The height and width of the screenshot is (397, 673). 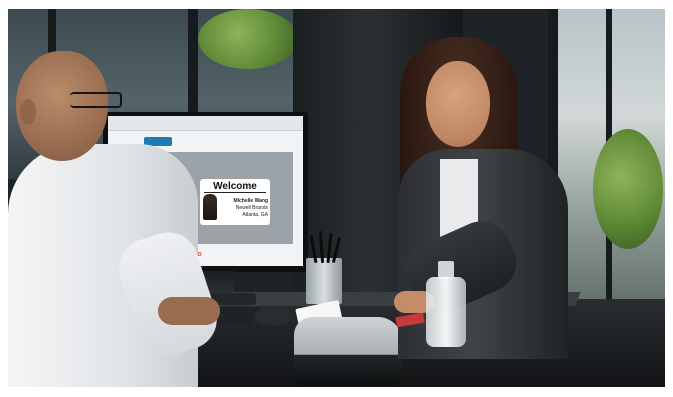 What do you see at coordinates (210, 207) in the screenshot?
I see `badge-photo` at bounding box center [210, 207].